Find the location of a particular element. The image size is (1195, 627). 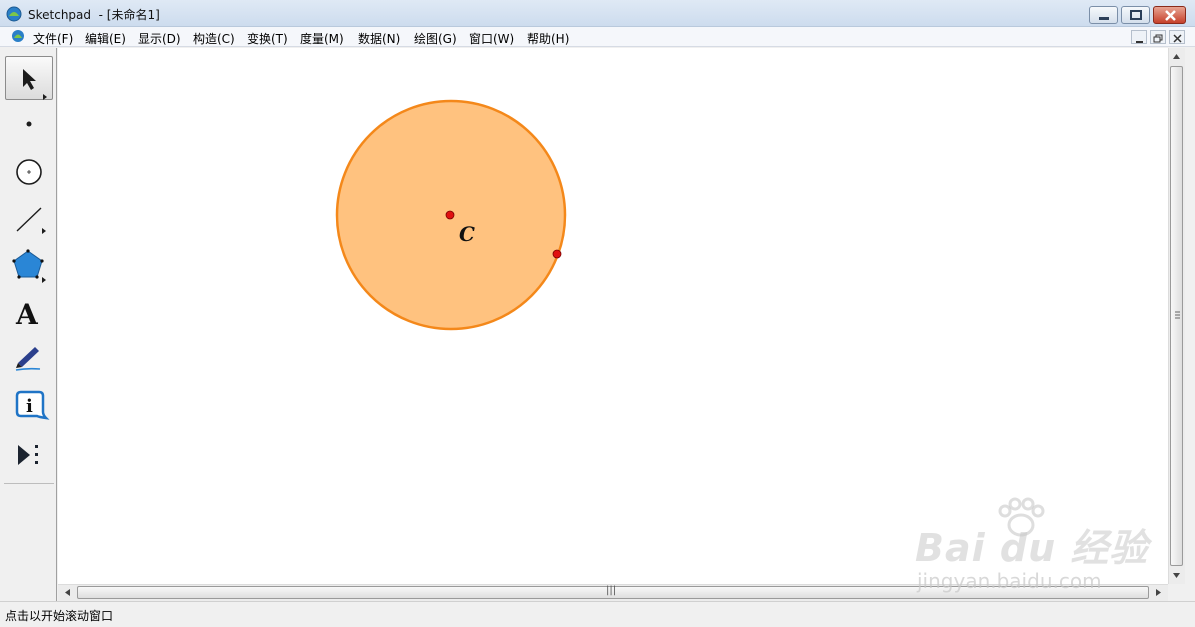

horizontal-scroll-thumb: ||| is located at coordinates (613, 592).